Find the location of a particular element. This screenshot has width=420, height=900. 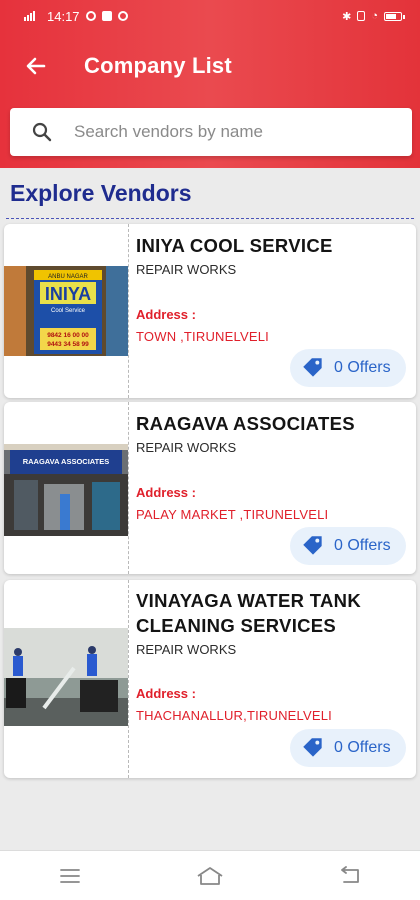

arrow-left-icon is located at coordinates (36, 66).